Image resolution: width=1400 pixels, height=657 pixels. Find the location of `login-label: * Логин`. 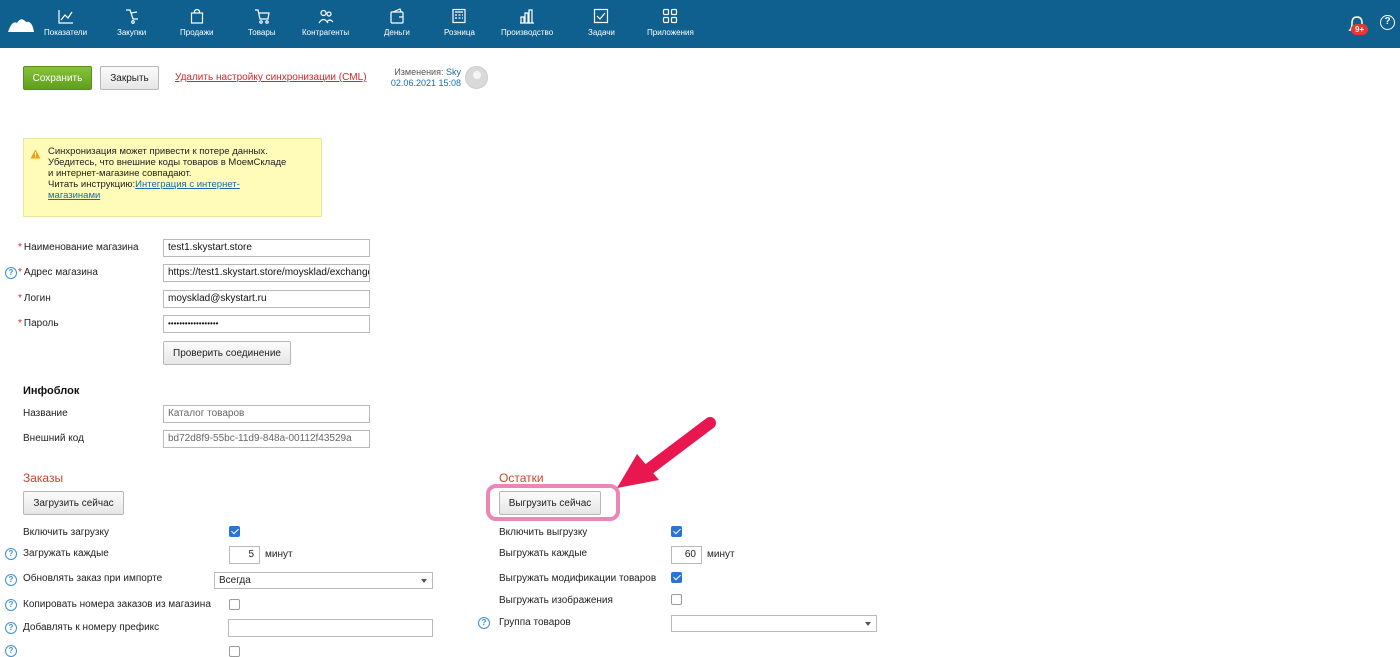

login-label: * Логин is located at coordinates (34, 298).